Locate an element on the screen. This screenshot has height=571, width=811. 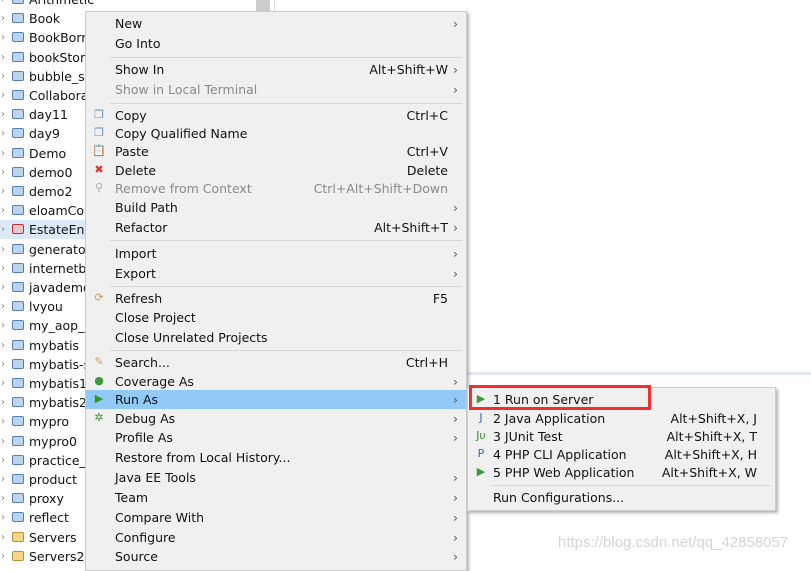
menu-item-label: Copy is located at coordinates (131, 115).